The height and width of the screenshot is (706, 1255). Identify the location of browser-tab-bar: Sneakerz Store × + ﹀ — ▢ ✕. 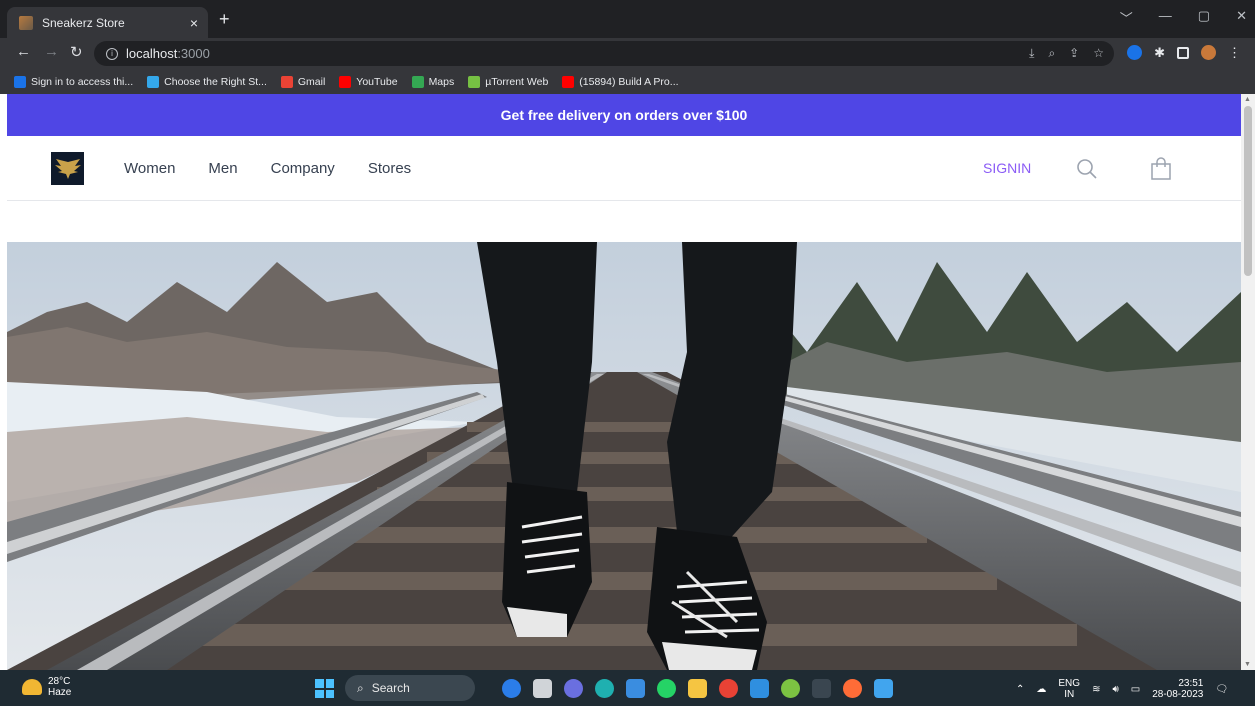
(627, 19).